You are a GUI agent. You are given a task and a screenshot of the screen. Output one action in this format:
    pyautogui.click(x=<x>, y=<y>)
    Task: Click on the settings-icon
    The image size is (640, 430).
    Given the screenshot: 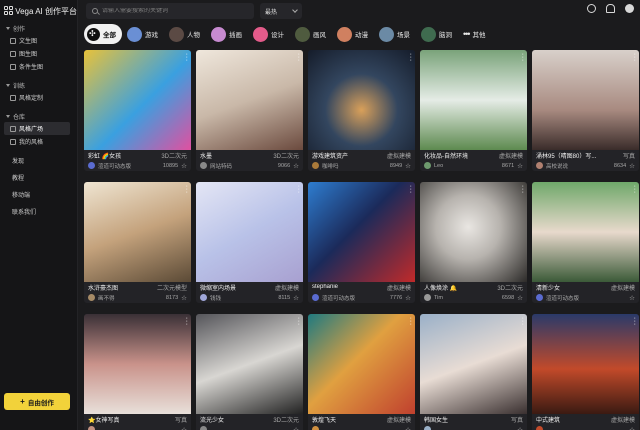 What is the action you would take?
    pyautogui.click(x=591, y=8)
    